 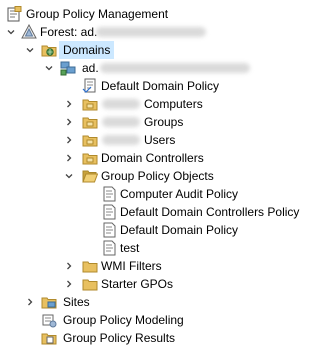 What do you see at coordinates (179, 194) in the screenshot?
I see `tree-label-gpo: Computer Audit Policy` at bounding box center [179, 194].